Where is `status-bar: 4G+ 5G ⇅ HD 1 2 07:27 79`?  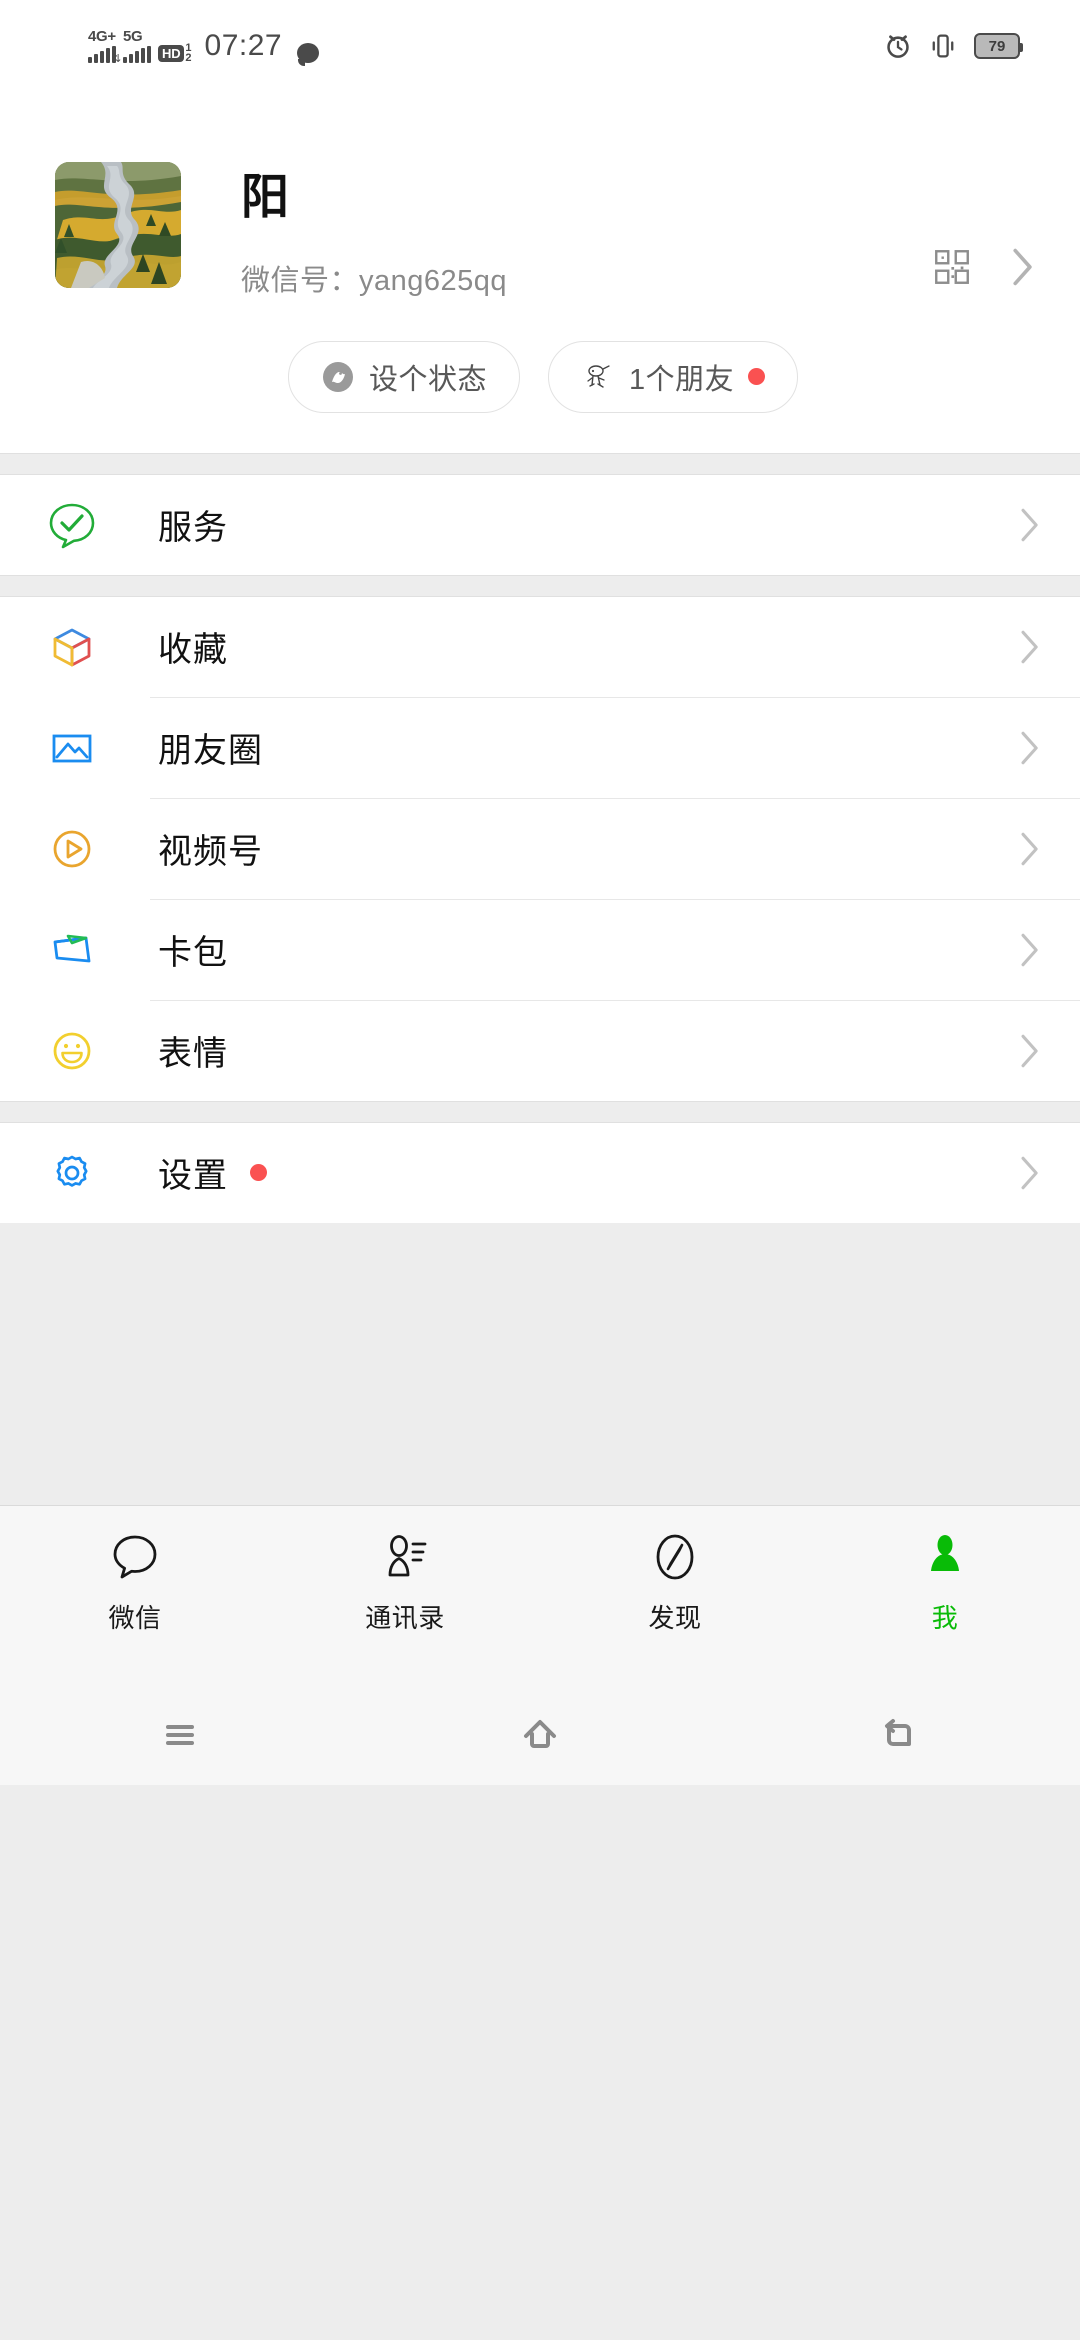
status-bar: 4G+ 5G ⇅ HD 1 2 07:27 79 is located at coordinates (540, 46).